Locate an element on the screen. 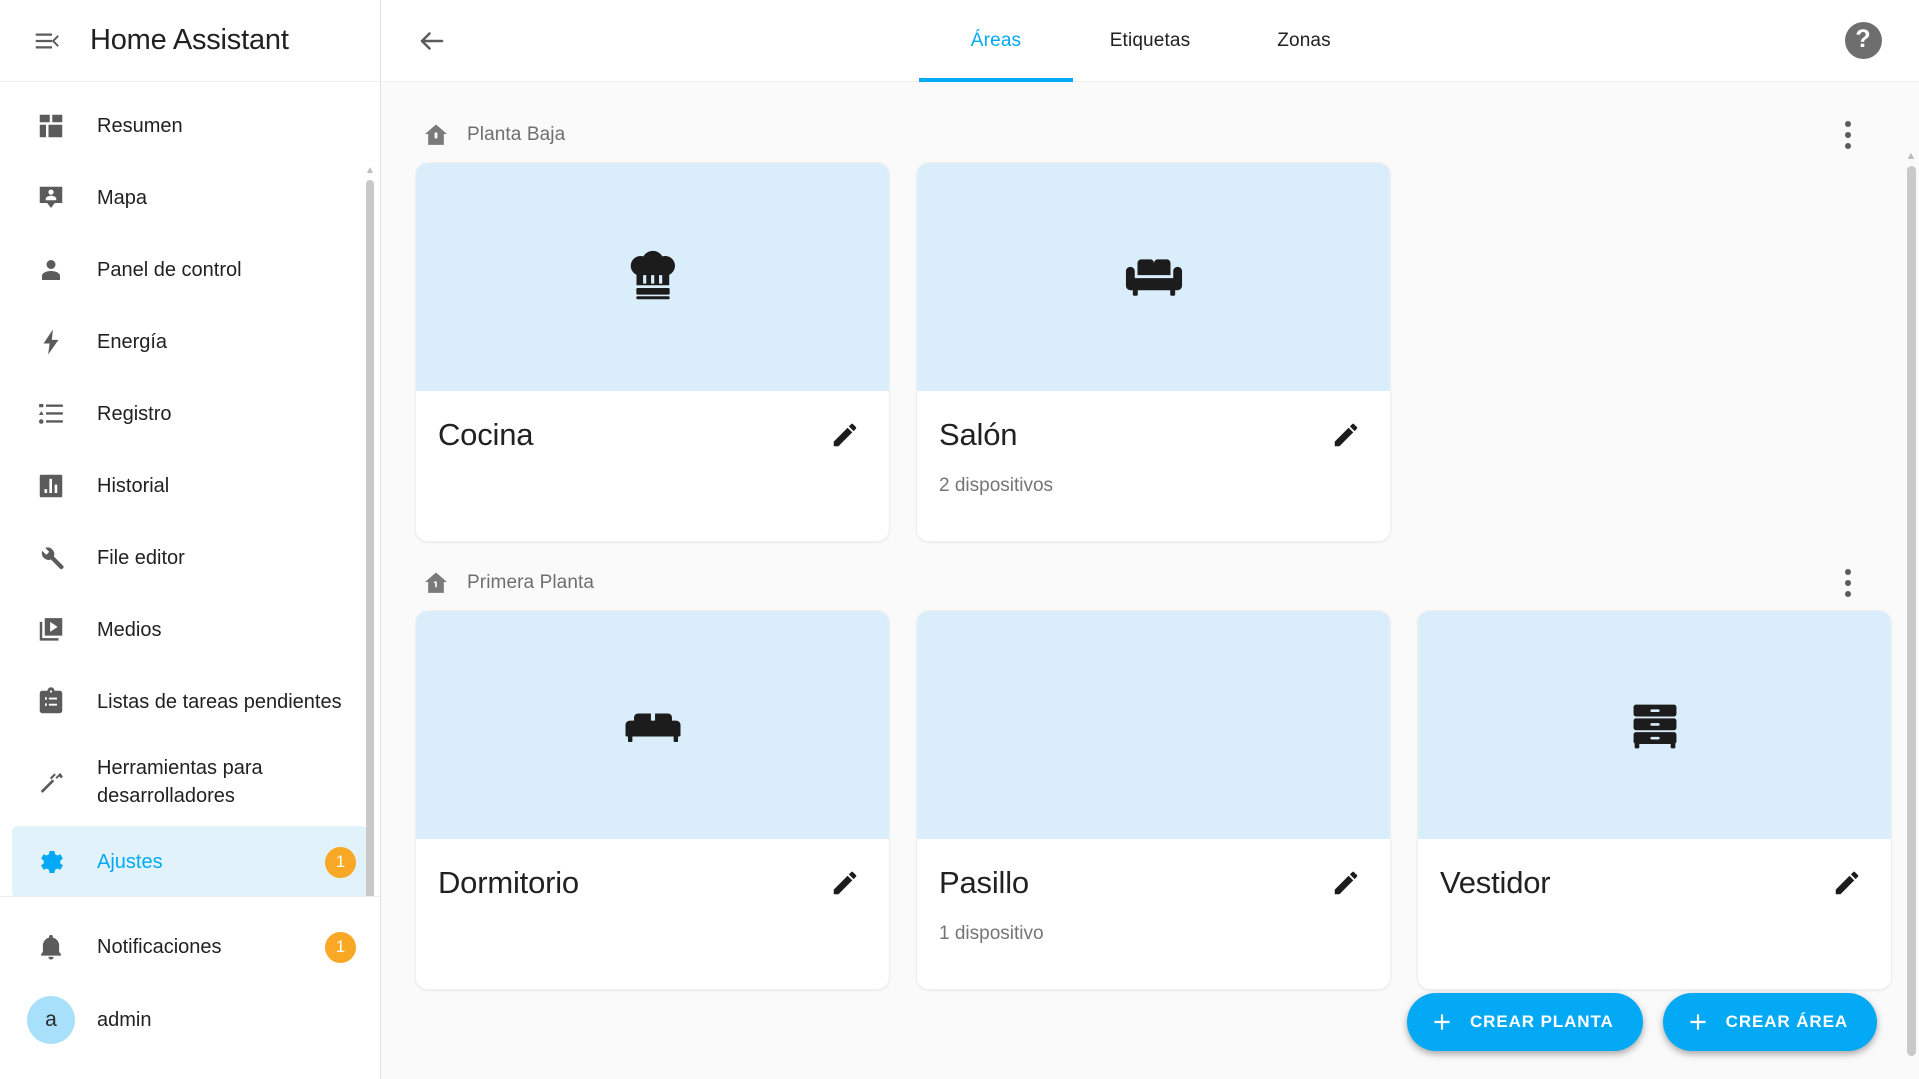 The width and height of the screenshot is (1919, 1079). sidebar-item-ajustes: Ajustes 1 is located at coordinates (190, 861).